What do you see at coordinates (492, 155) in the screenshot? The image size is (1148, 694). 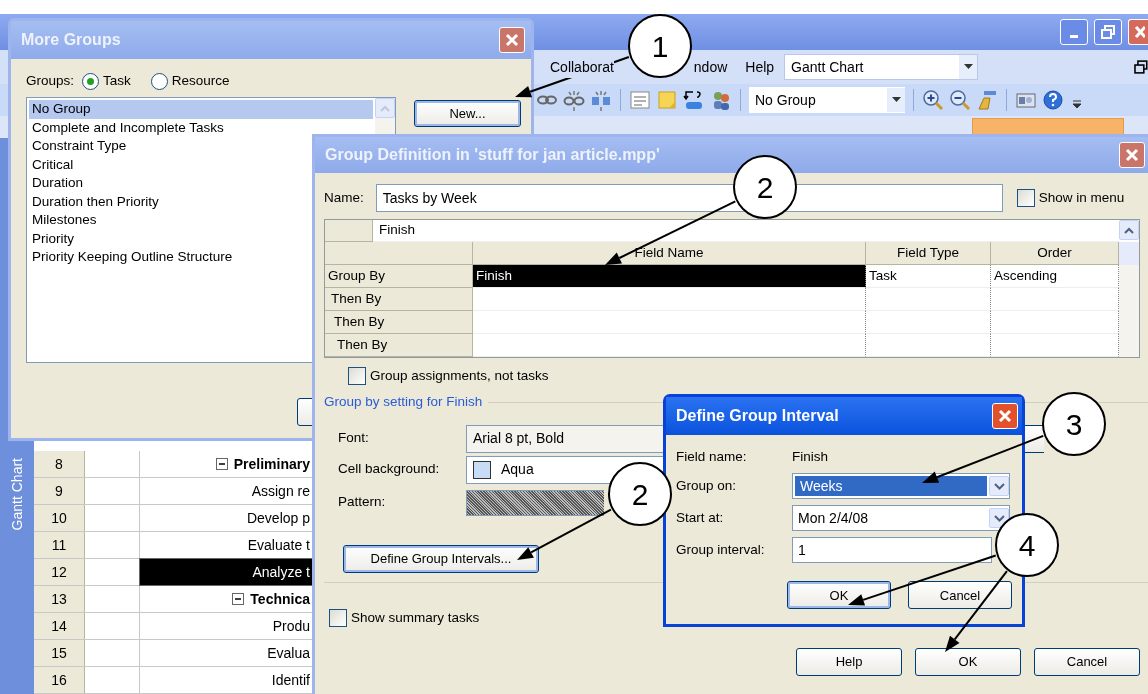 I see `dialog-title: Group Definition in 'stuff for jan article.mpp'` at bounding box center [492, 155].